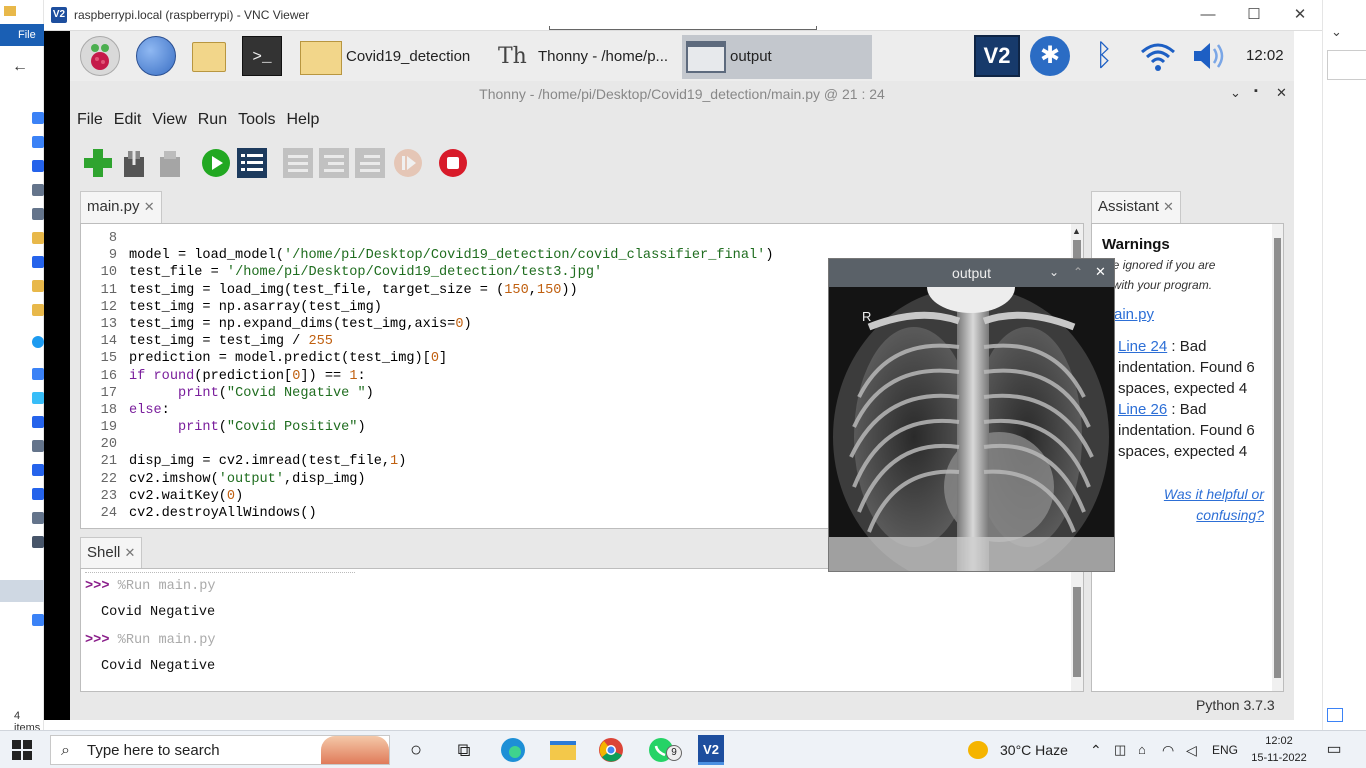  Describe the element at coordinates (121, 207) in the screenshot. I see `tab-main-py: main.py ✕` at that location.